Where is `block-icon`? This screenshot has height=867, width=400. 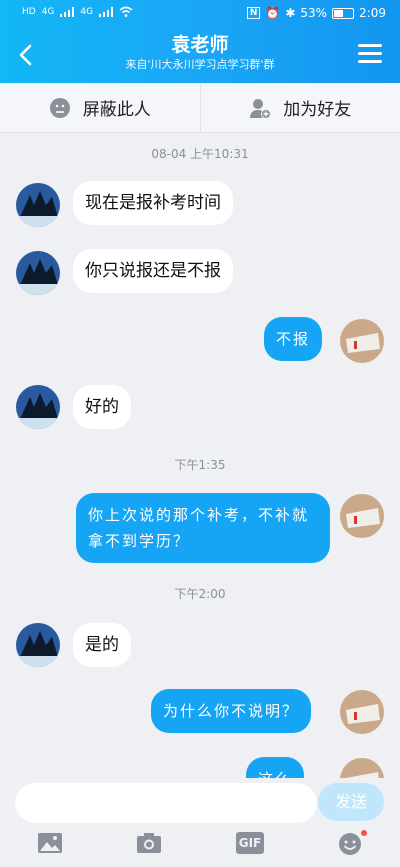 block-icon is located at coordinates (59, 107).